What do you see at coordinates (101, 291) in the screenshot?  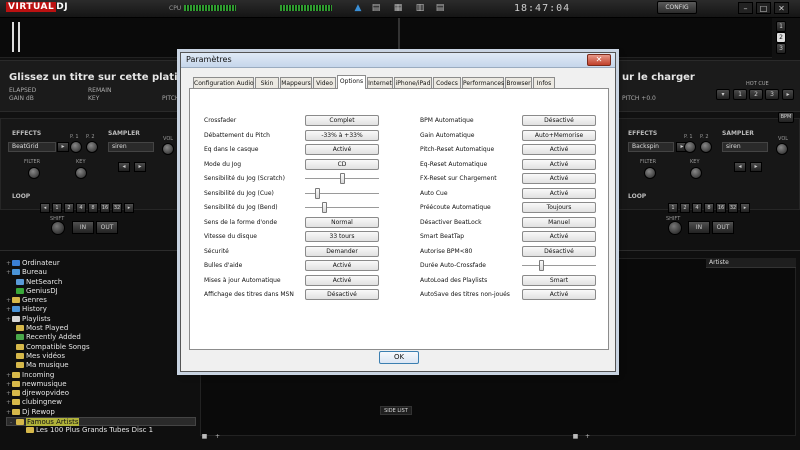 I see `tree-item: GeniusDJ` at bounding box center [101, 291].